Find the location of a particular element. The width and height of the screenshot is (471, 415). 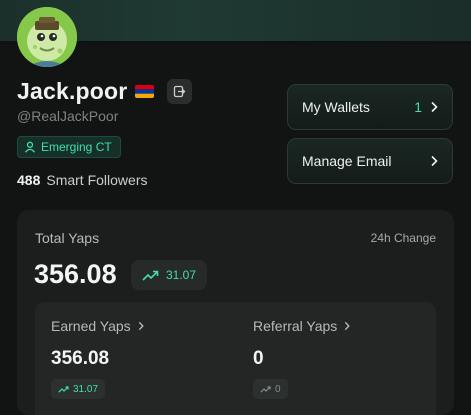

referral-yaps-label: Referral Yaps is located at coordinates (295, 326).